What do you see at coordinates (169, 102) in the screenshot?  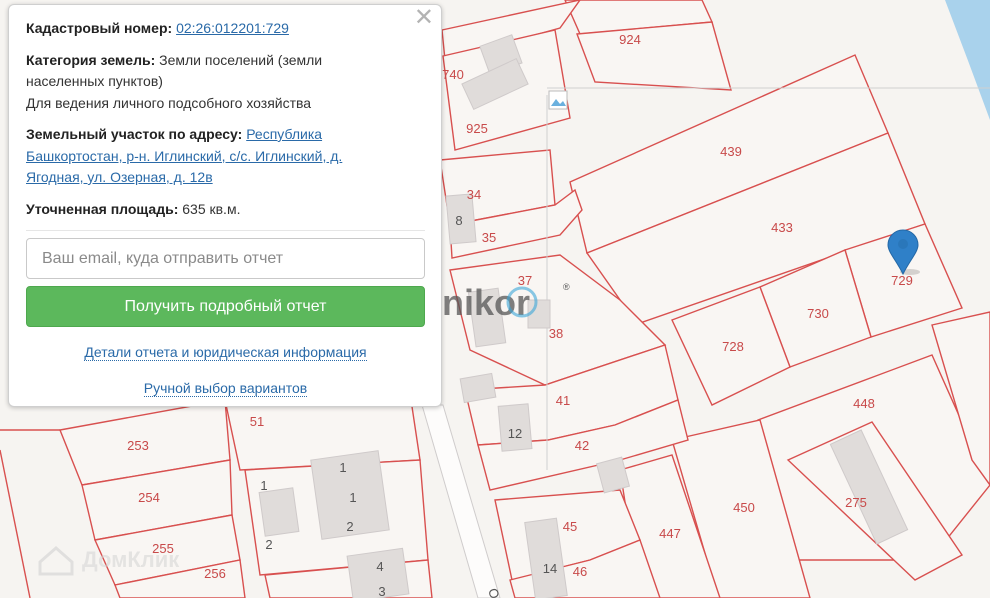 I see `land-usage-value: Для ведения личного подсобного хозяйства` at bounding box center [169, 102].